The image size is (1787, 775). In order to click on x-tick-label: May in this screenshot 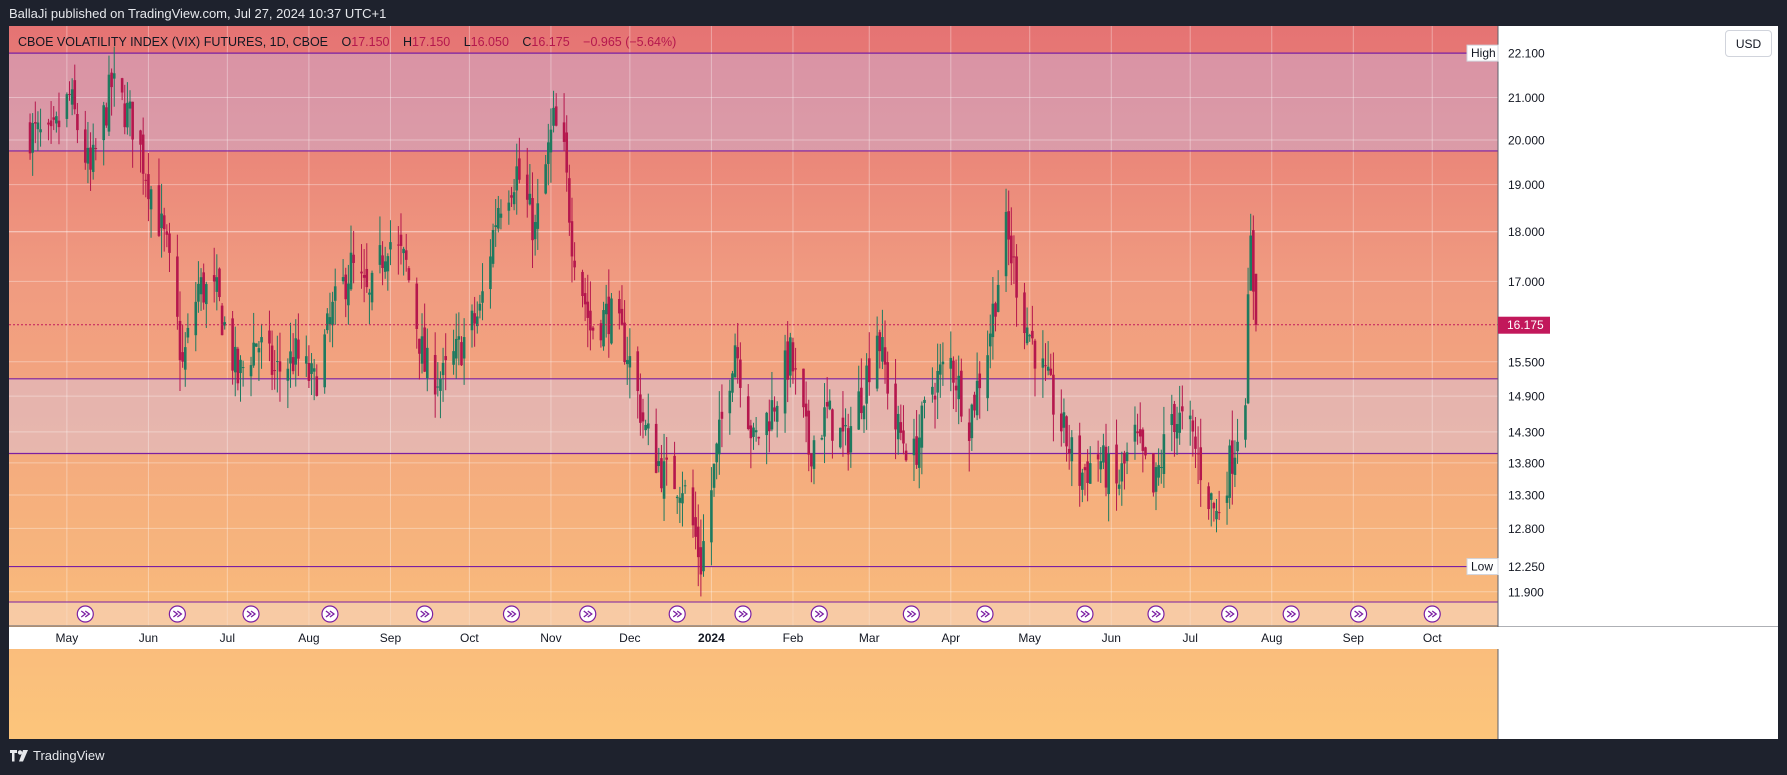, I will do `click(67, 638)`.